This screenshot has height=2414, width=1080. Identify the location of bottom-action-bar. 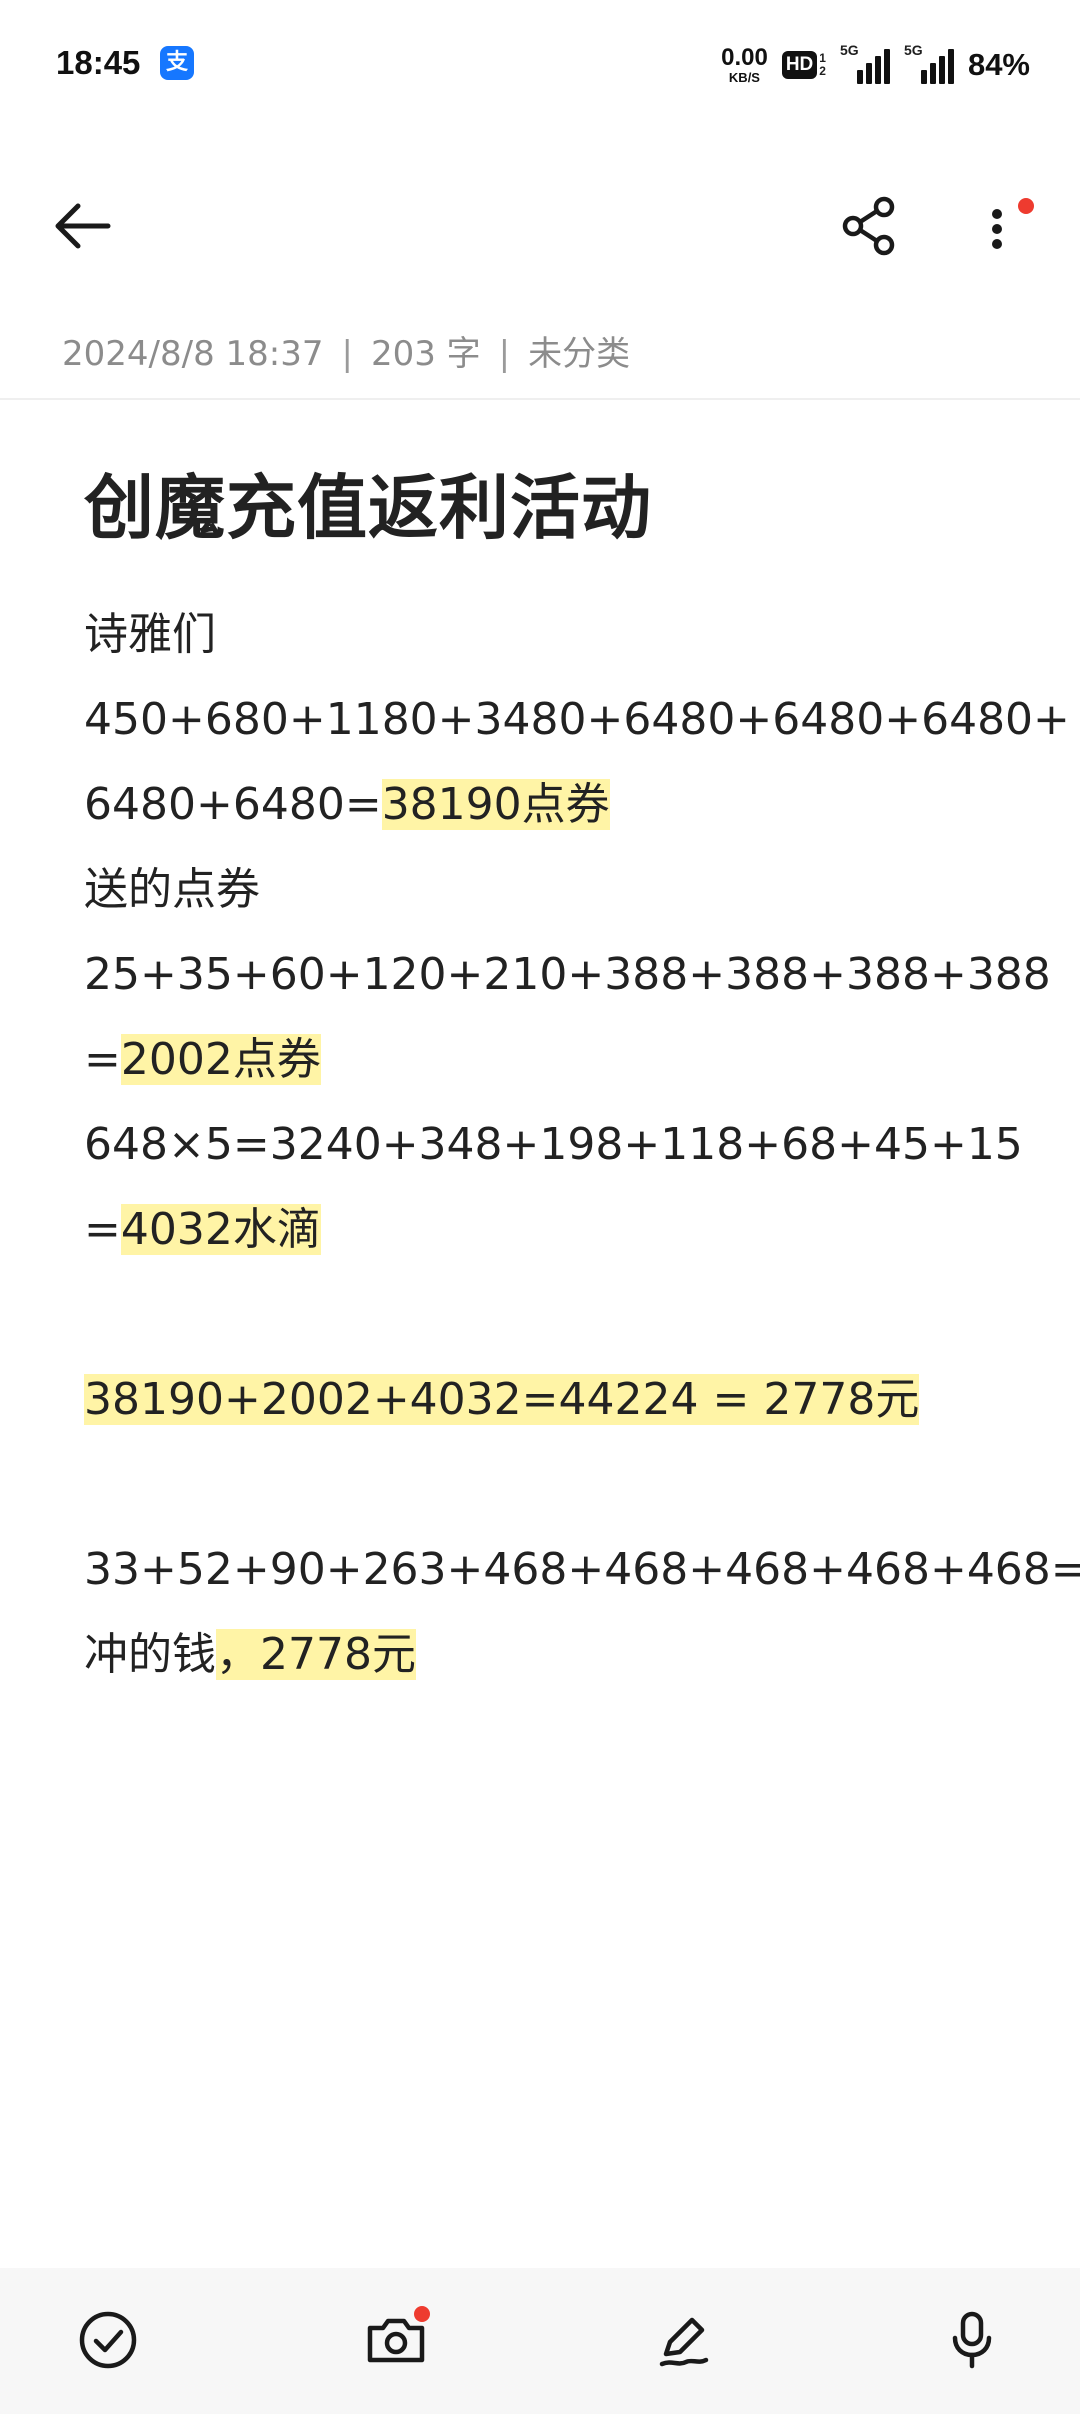
(540, 2341).